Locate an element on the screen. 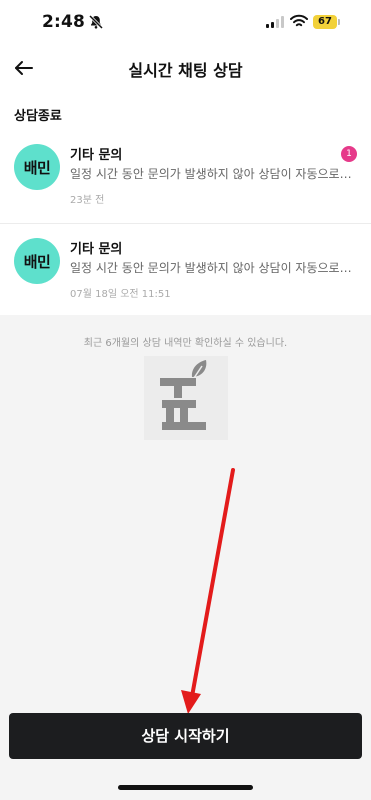 Image resolution: width=371 pixels, height=800 pixels. app-header: 실시간 채팅 상담 is located at coordinates (185, 68).